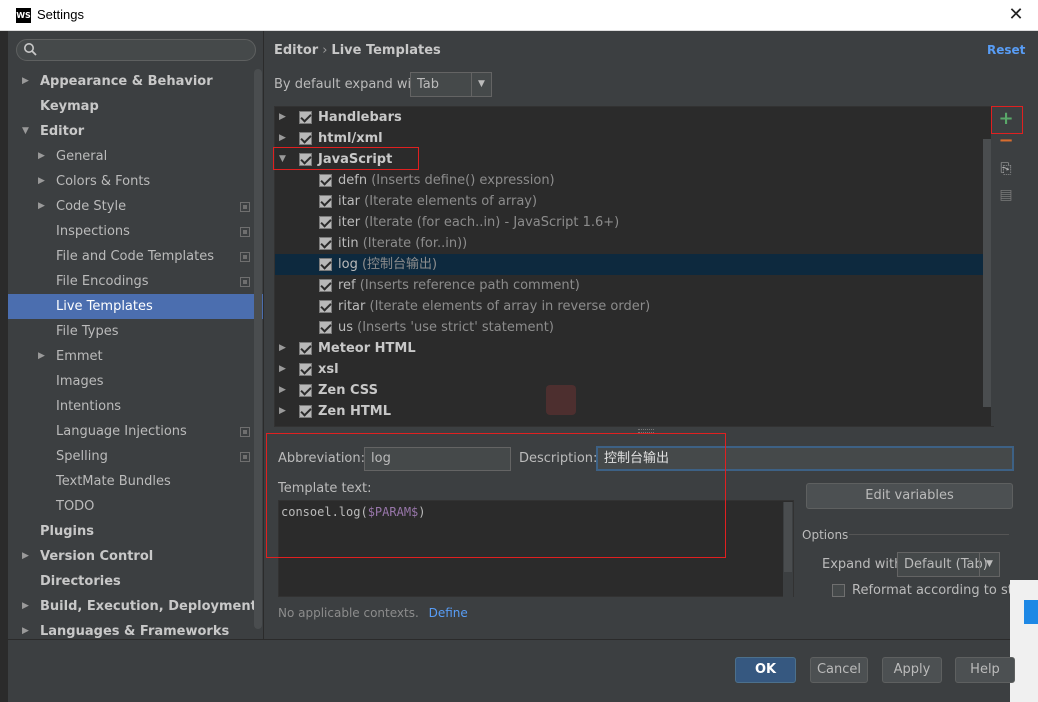 The height and width of the screenshot is (702, 1038). Describe the element at coordinates (629, 369) in the screenshot. I see `template-group-row: ▶ xsl` at that location.